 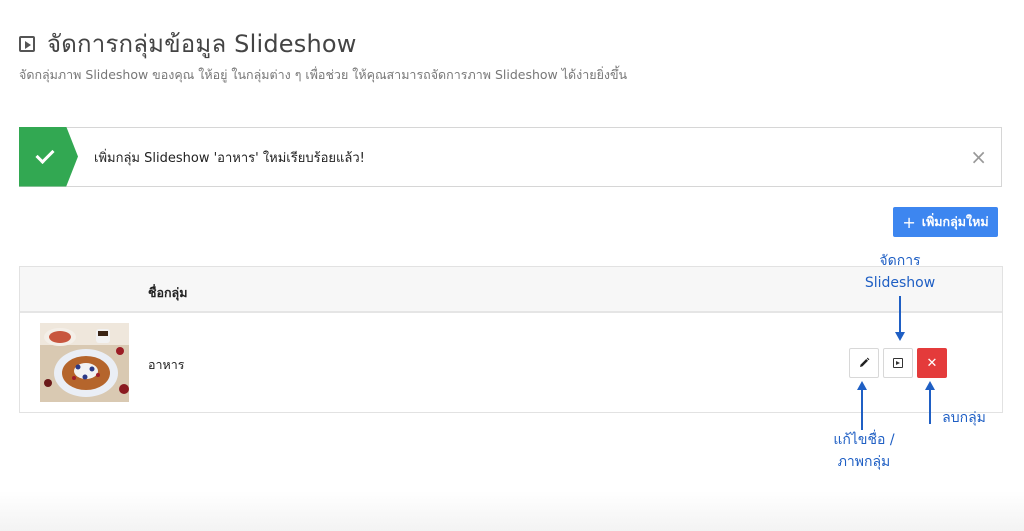 What do you see at coordinates (864, 462) in the screenshot?
I see `annotation-edit-line2: ภาพกลุ่ม` at bounding box center [864, 462].